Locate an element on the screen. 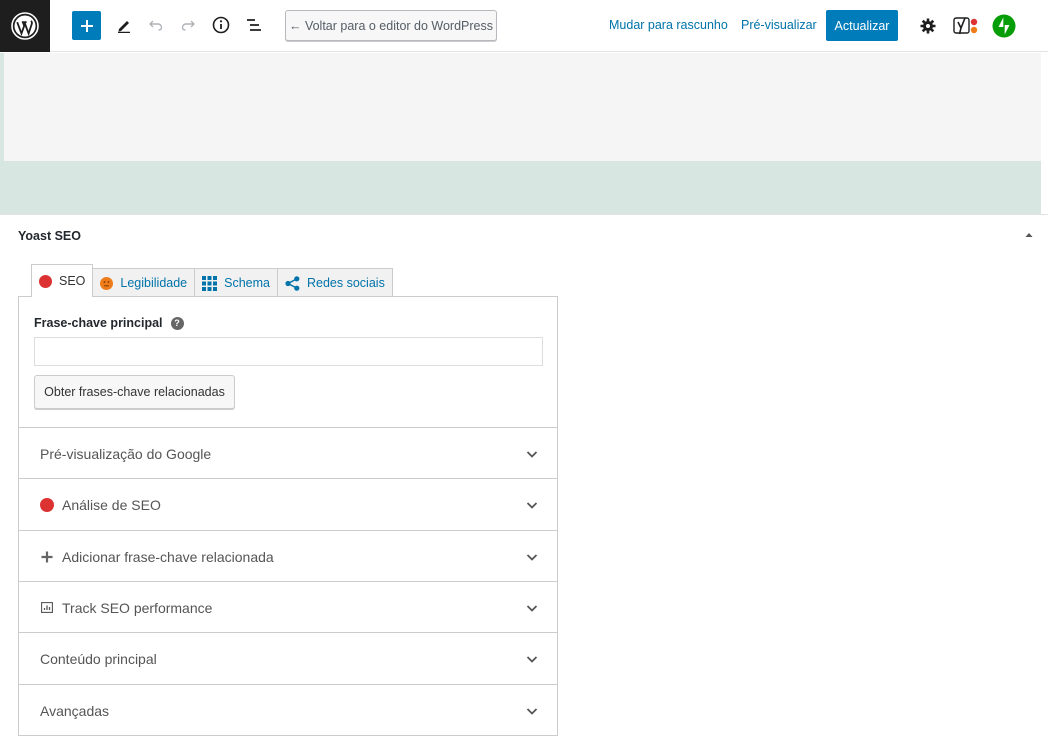 This screenshot has width=1048, height=747. tab-social: Redes sociais is located at coordinates (335, 282).